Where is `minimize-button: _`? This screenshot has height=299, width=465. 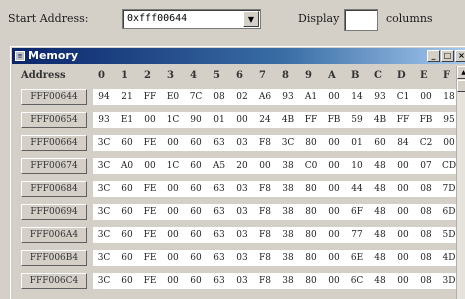 minimize-button: _ is located at coordinates (433, 56).